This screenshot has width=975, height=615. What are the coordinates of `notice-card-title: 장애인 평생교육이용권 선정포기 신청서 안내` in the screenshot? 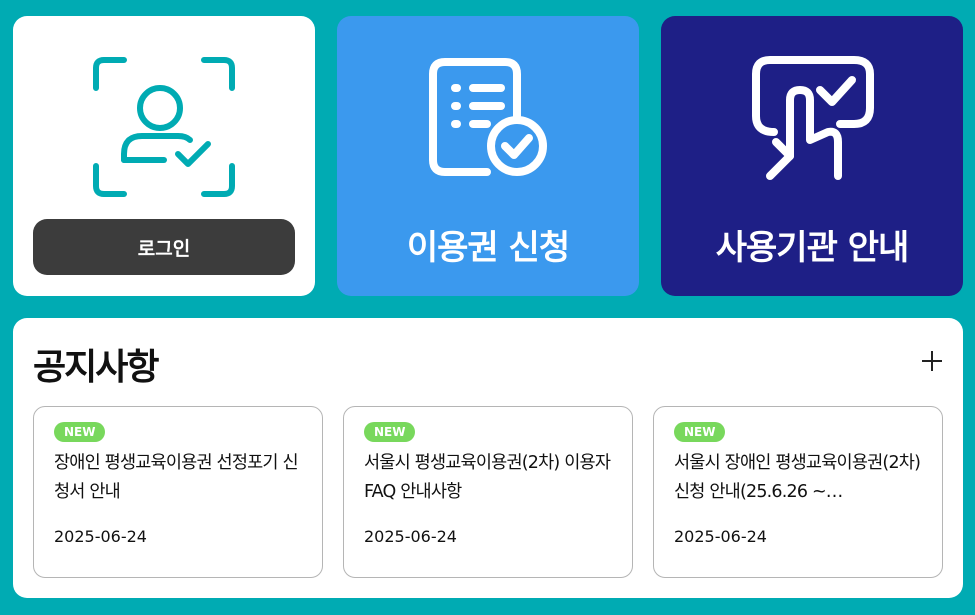 It's located at (176, 477).